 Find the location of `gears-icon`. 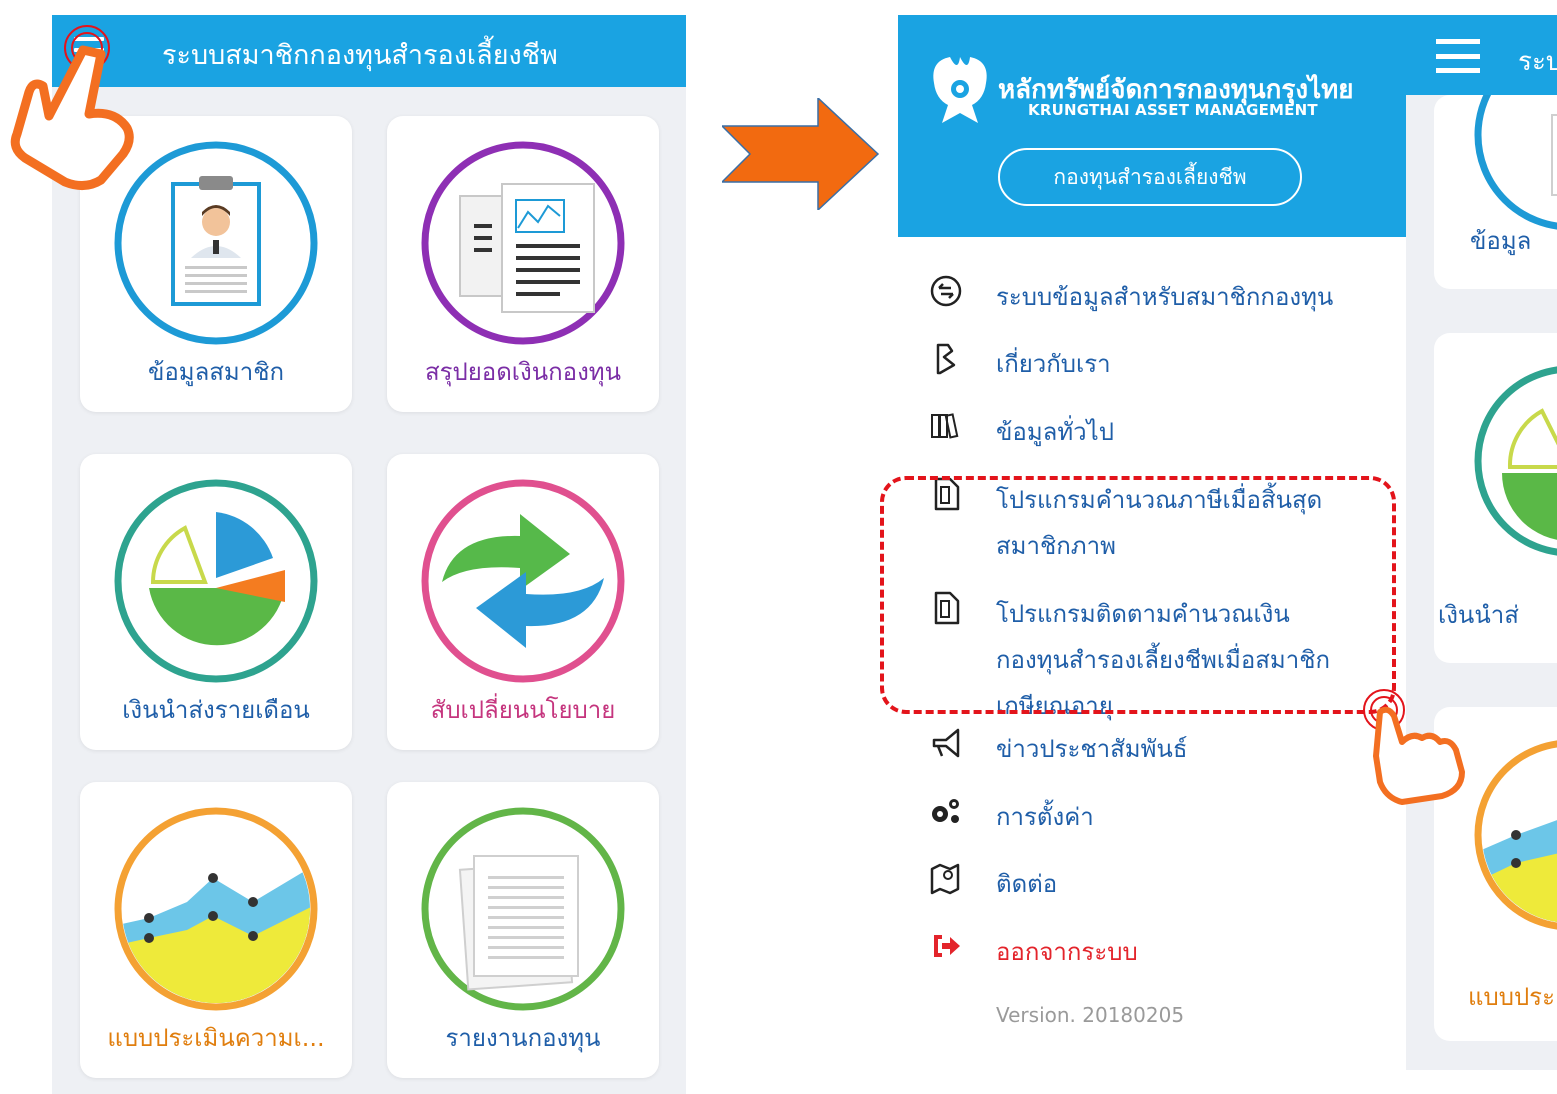

gears-icon is located at coordinates (945, 811).